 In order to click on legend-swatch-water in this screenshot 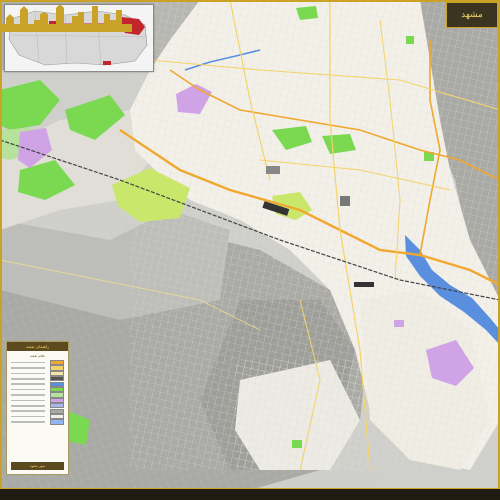, I will do `click(57, 422)`.